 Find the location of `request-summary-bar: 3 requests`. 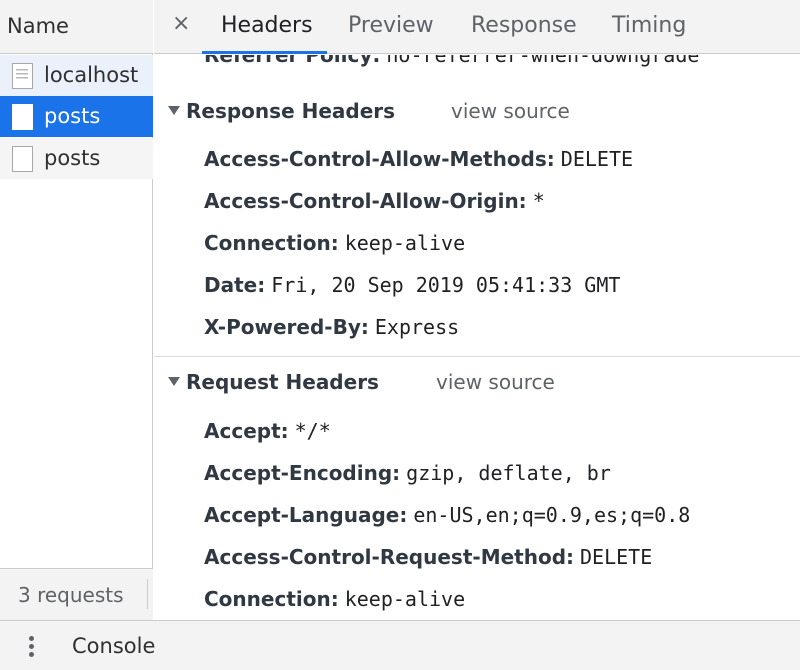

request-summary-bar: 3 requests is located at coordinates (76, 594).